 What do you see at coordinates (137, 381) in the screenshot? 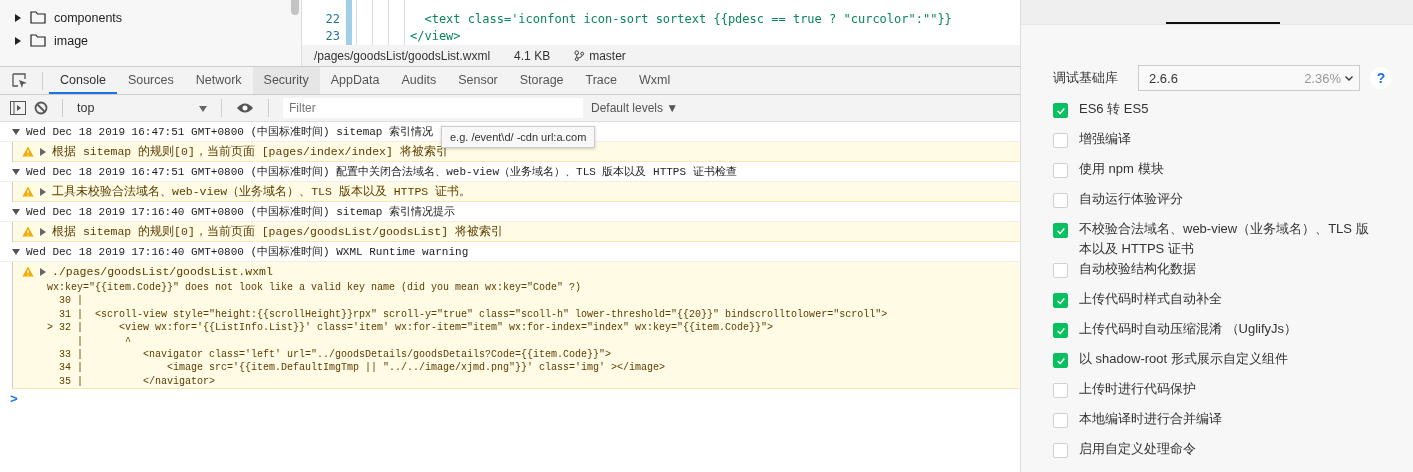
I see `code-frame-line: 35 | </navigator>` at bounding box center [137, 381].